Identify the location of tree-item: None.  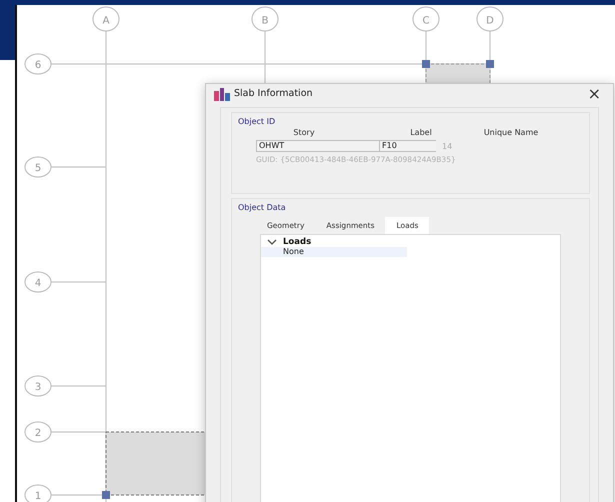
(334, 252).